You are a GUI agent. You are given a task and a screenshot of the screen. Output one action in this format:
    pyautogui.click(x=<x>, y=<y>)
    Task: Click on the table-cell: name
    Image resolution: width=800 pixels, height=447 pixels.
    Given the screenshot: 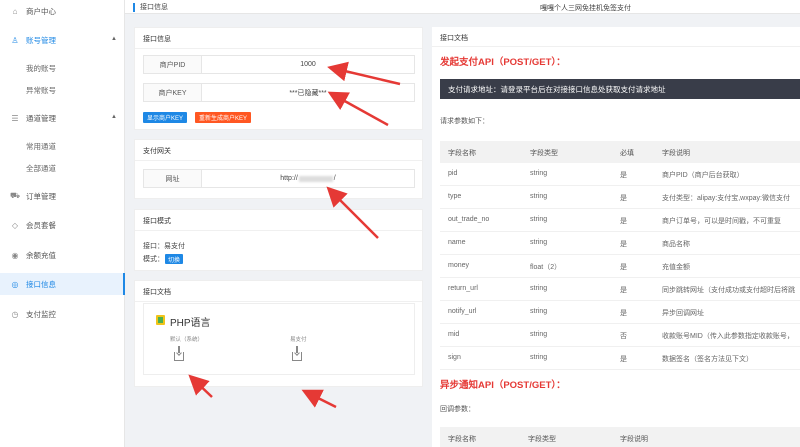 What is the action you would take?
    pyautogui.click(x=457, y=242)
    